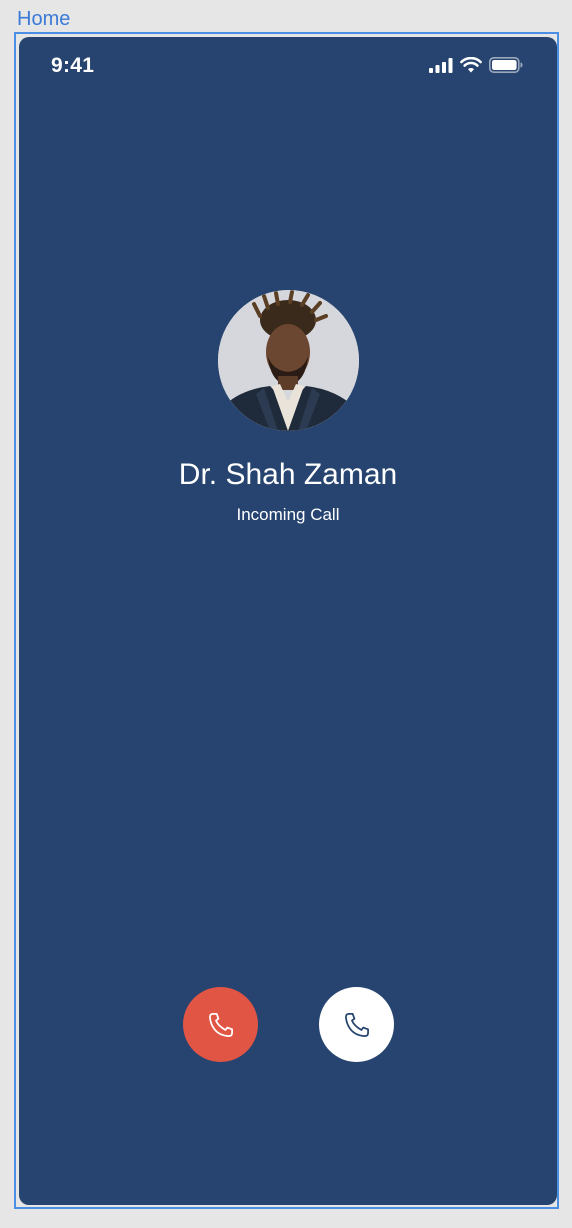 This screenshot has height=1228, width=572. Describe the element at coordinates (288, 514) in the screenshot. I see `call-status: Incoming Call` at that location.